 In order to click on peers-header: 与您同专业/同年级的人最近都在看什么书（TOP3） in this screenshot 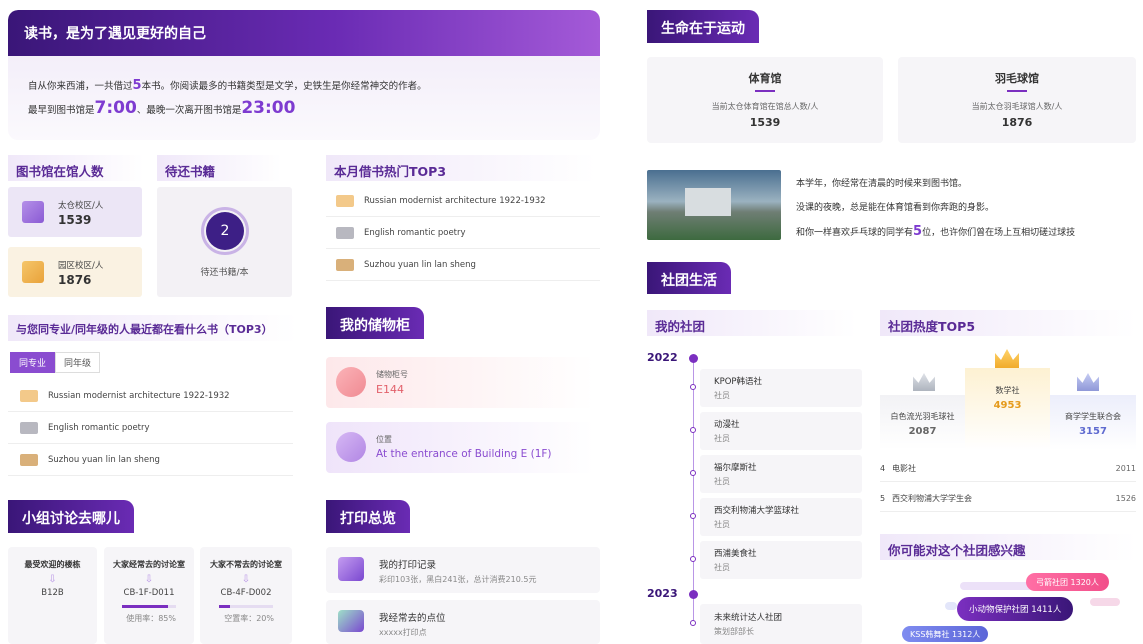, I will do `click(153, 328)`.